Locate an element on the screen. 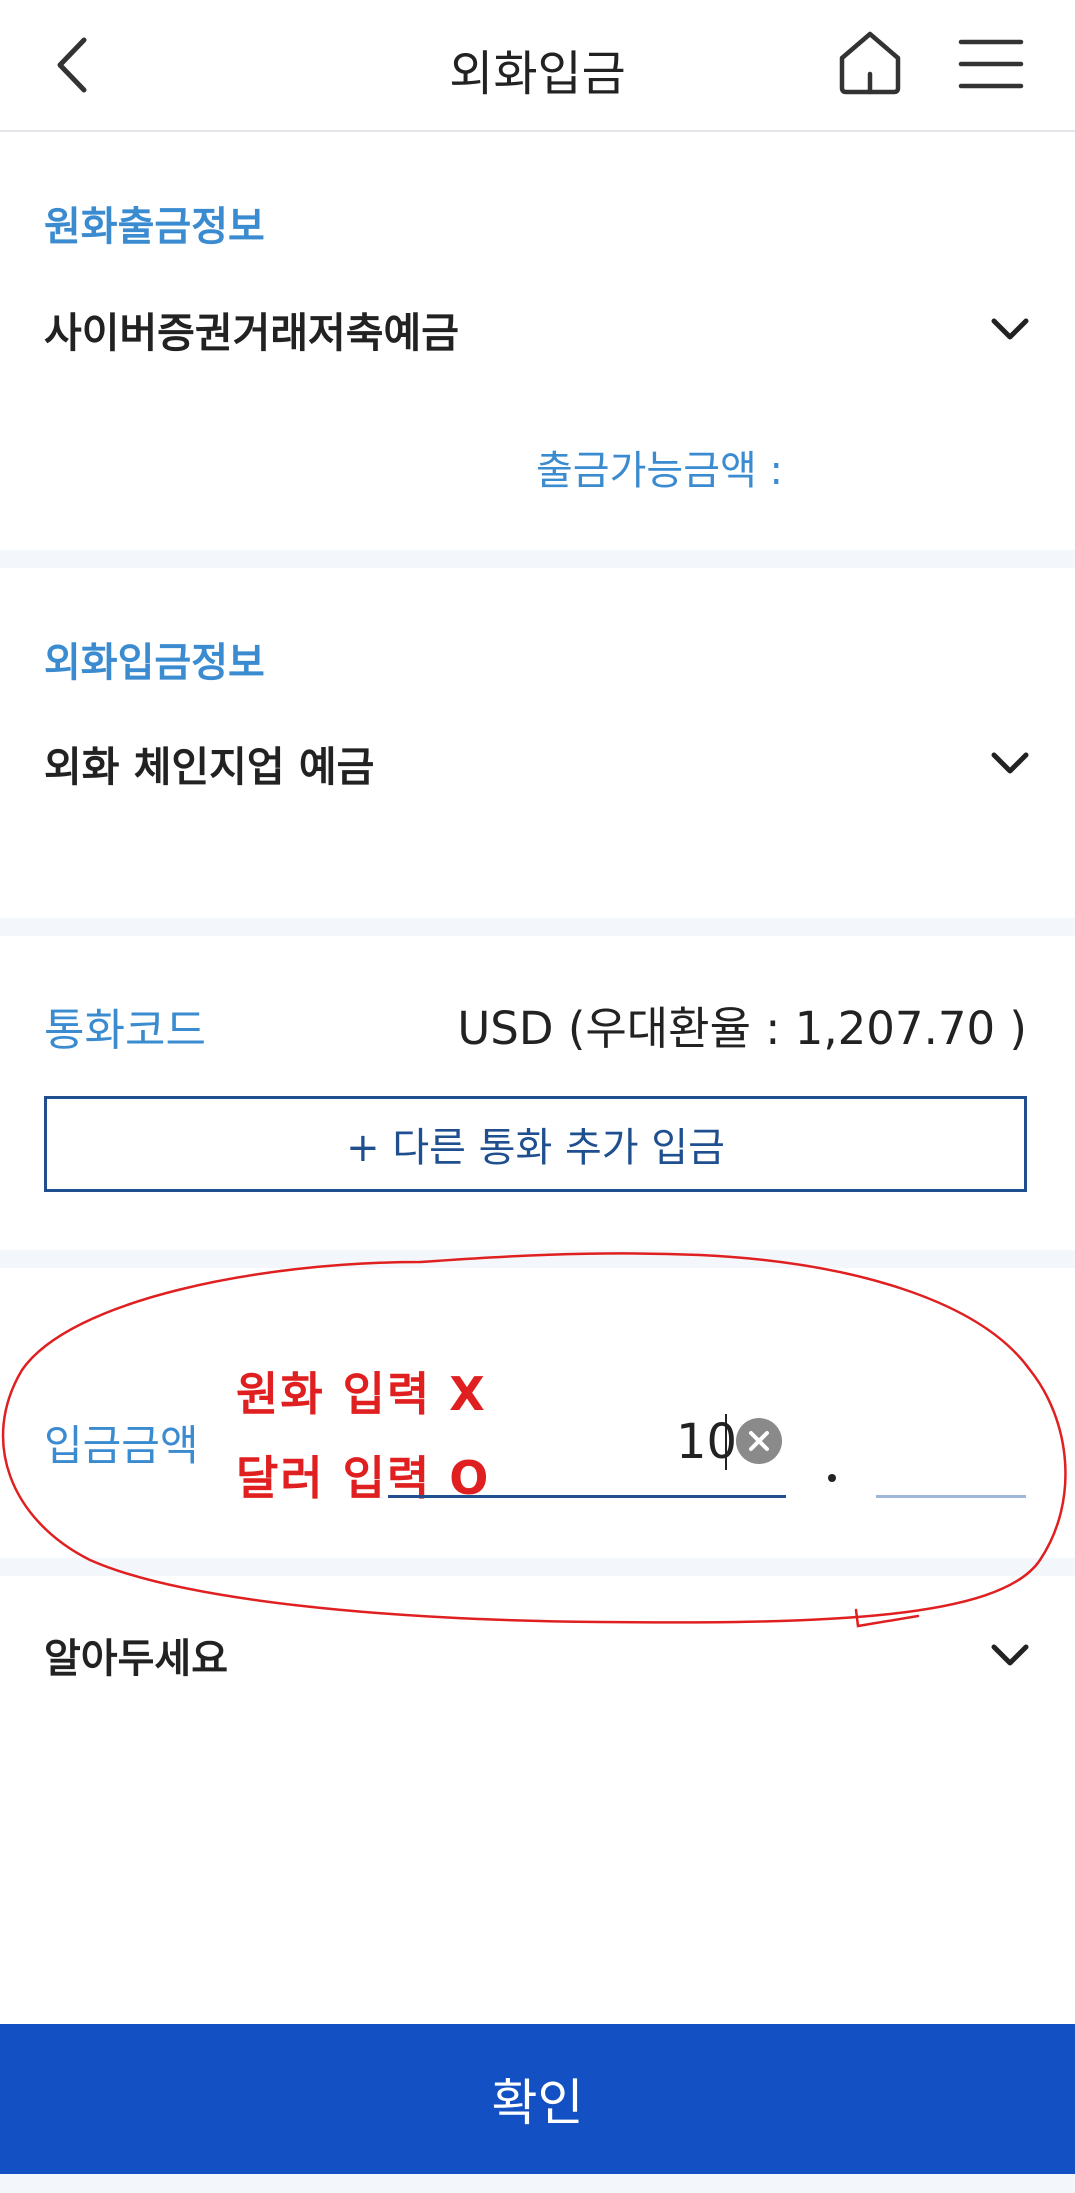 Image resolution: width=1075 pixels, height=2193 pixels. hamburger-menu-icon is located at coordinates (991, 64).